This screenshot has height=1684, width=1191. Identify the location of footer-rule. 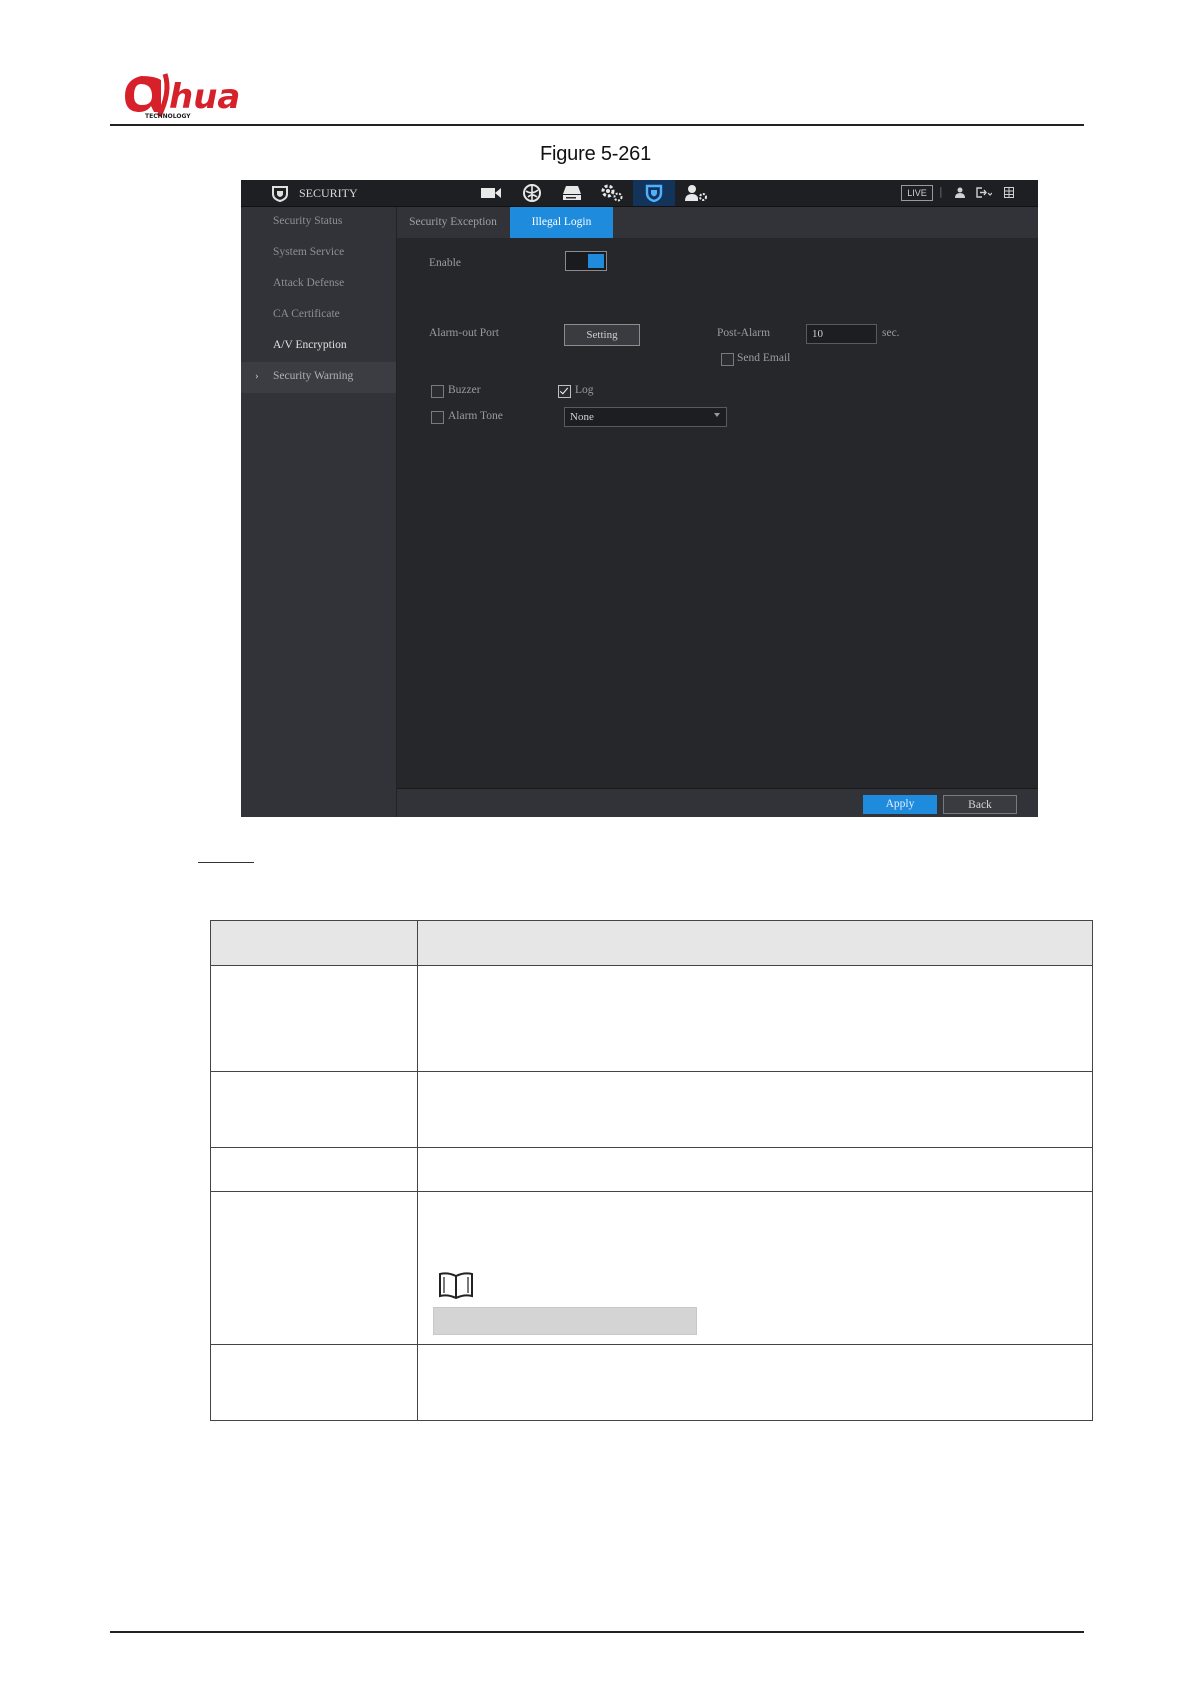
(597, 1632).